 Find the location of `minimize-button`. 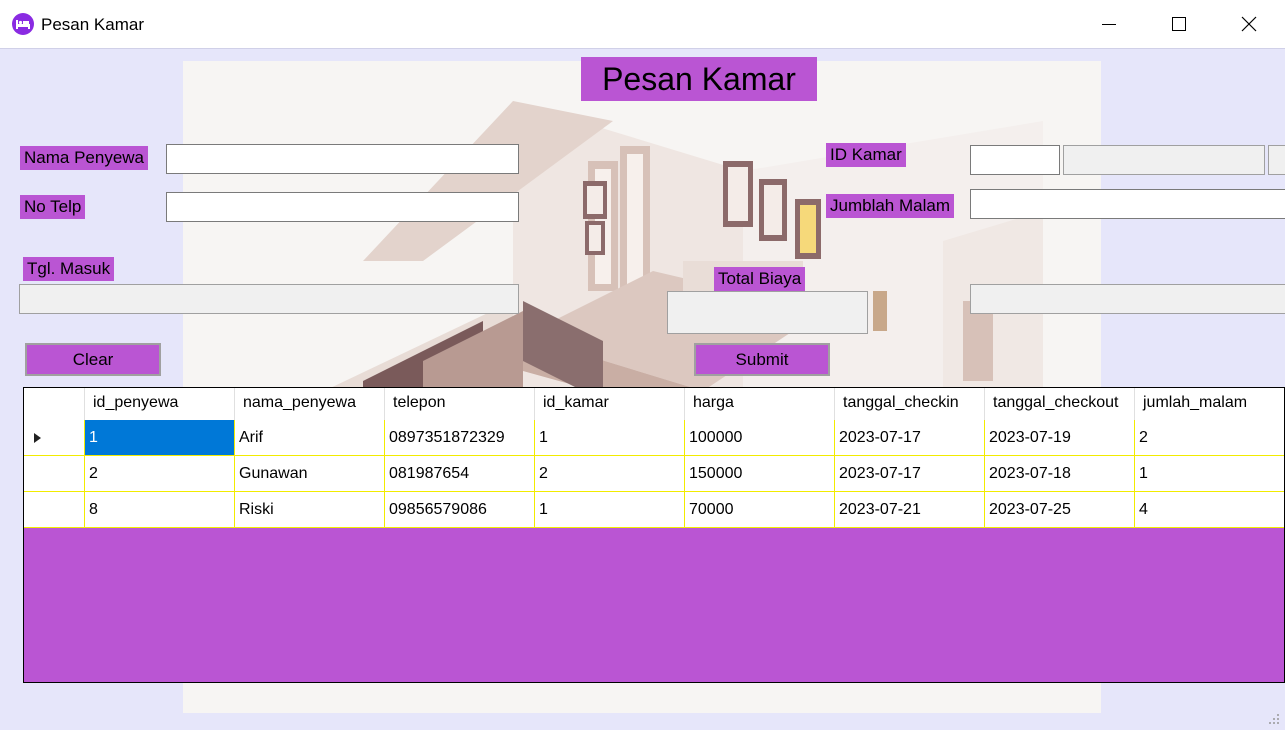

minimize-button is located at coordinates (1109, 24).